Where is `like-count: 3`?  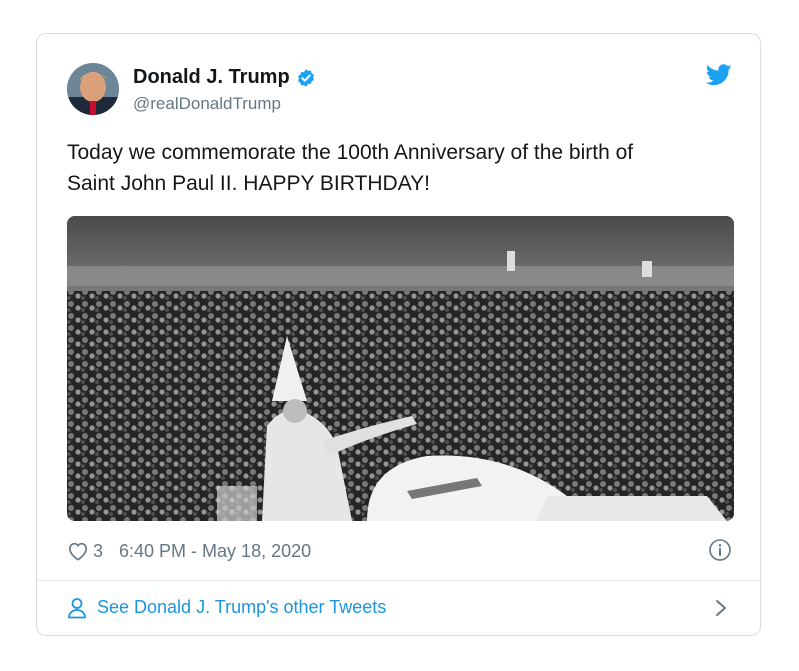 like-count: 3 is located at coordinates (98, 550).